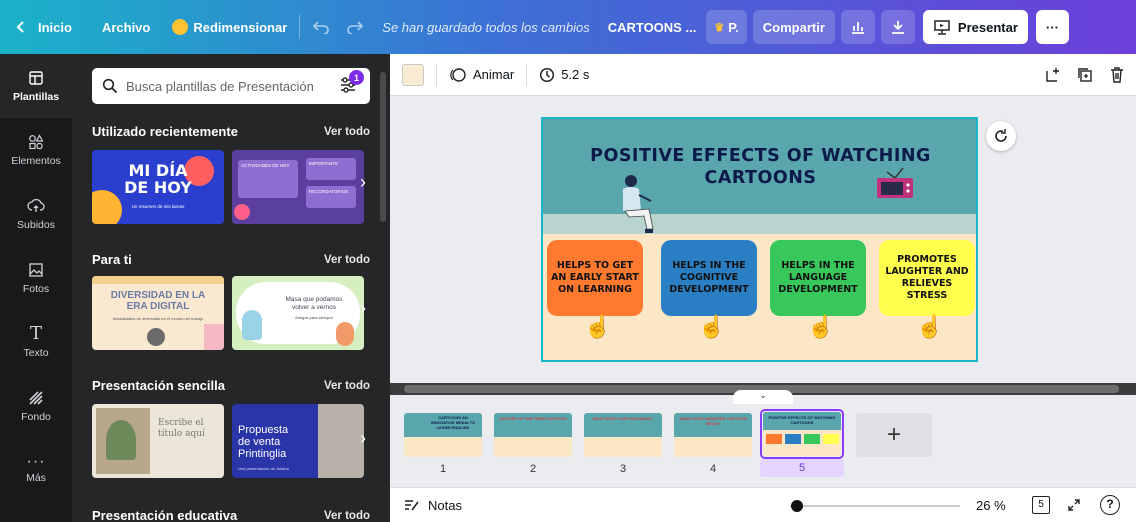 The width and height of the screenshot is (1136, 522). Describe the element at coordinates (796, 506) in the screenshot. I see `zoom-slider-knob` at that location.